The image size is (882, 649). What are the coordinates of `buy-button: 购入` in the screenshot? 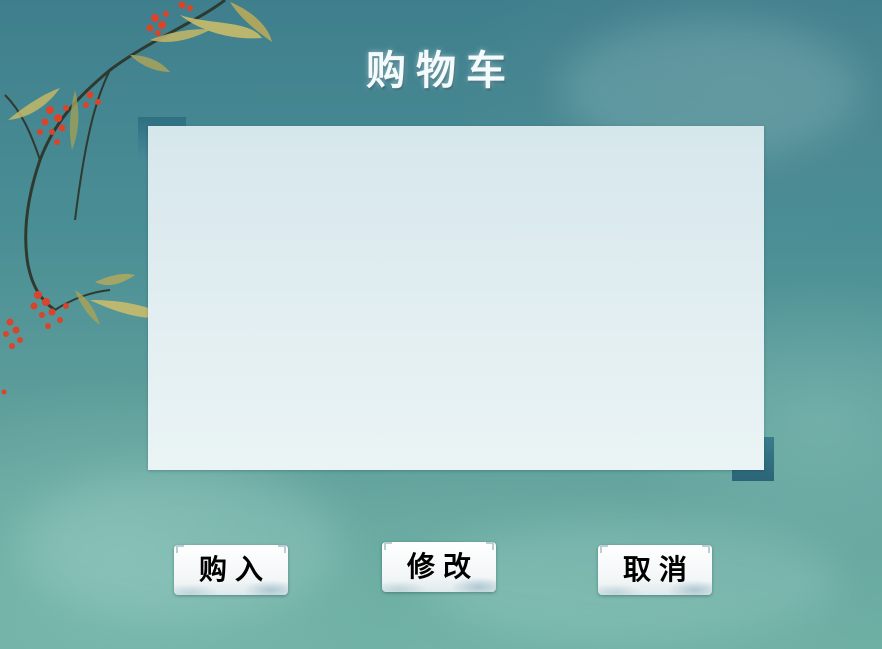 It's located at (231, 570).